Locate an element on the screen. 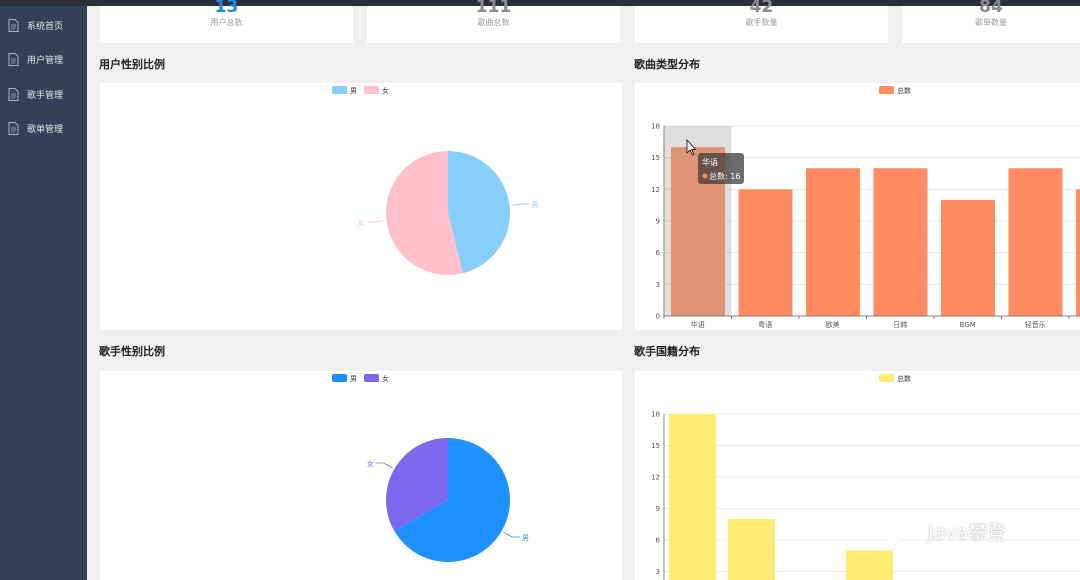 This screenshot has width=1080, height=580. sidebar-item-singers: 歌手管理 is located at coordinates (43, 94).